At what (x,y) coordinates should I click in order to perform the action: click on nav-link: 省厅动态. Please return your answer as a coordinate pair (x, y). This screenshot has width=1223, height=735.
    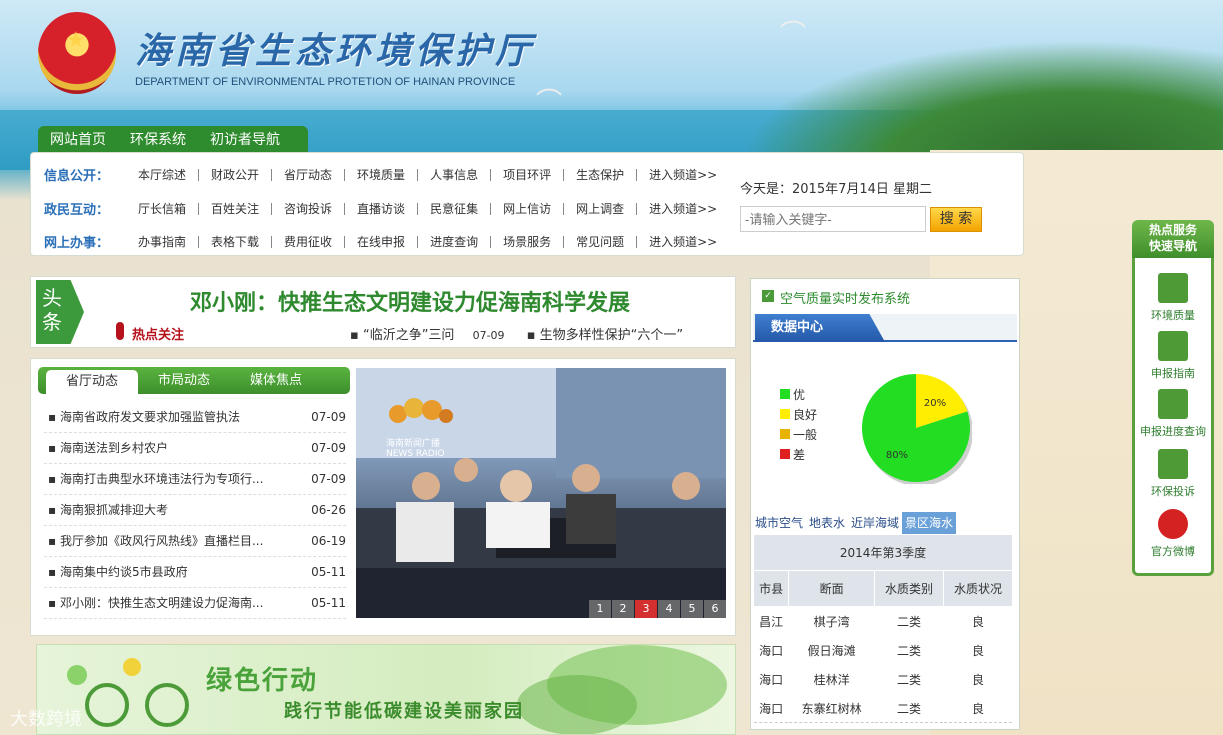
    Looking at the image, I should click on (309, 174).